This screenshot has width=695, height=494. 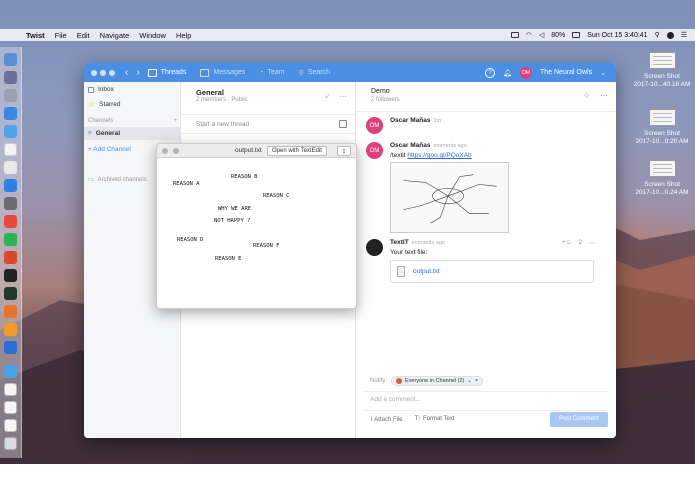 What do you see at coordinates (10, 59) in the screenshot?
I see `finder-icon` at bounding box center [10, 59].